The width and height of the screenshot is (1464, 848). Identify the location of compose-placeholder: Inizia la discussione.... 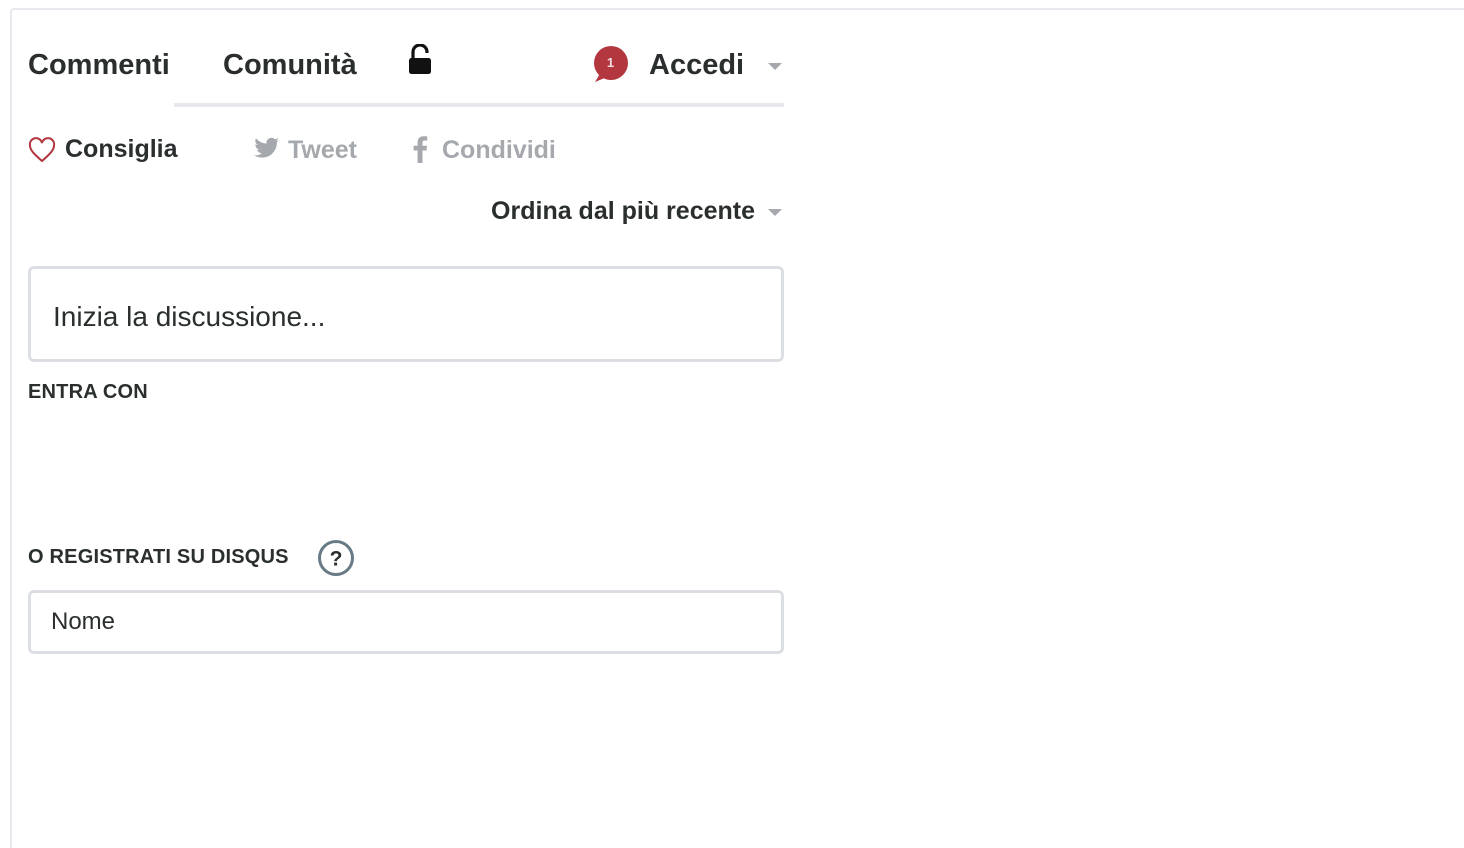
(189, 316).